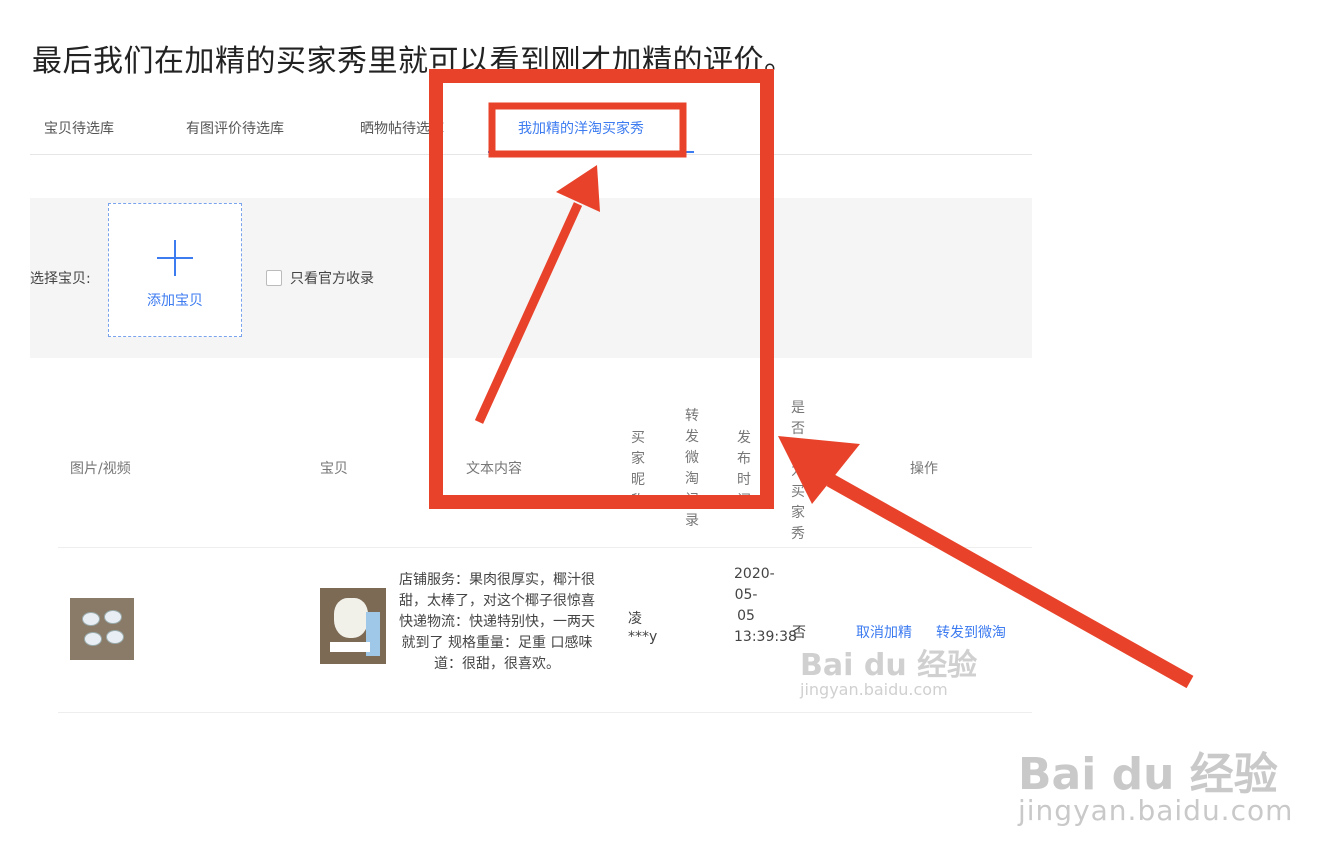  I want to click on header-weitao: 转发微淘记录, so click(692, 468).